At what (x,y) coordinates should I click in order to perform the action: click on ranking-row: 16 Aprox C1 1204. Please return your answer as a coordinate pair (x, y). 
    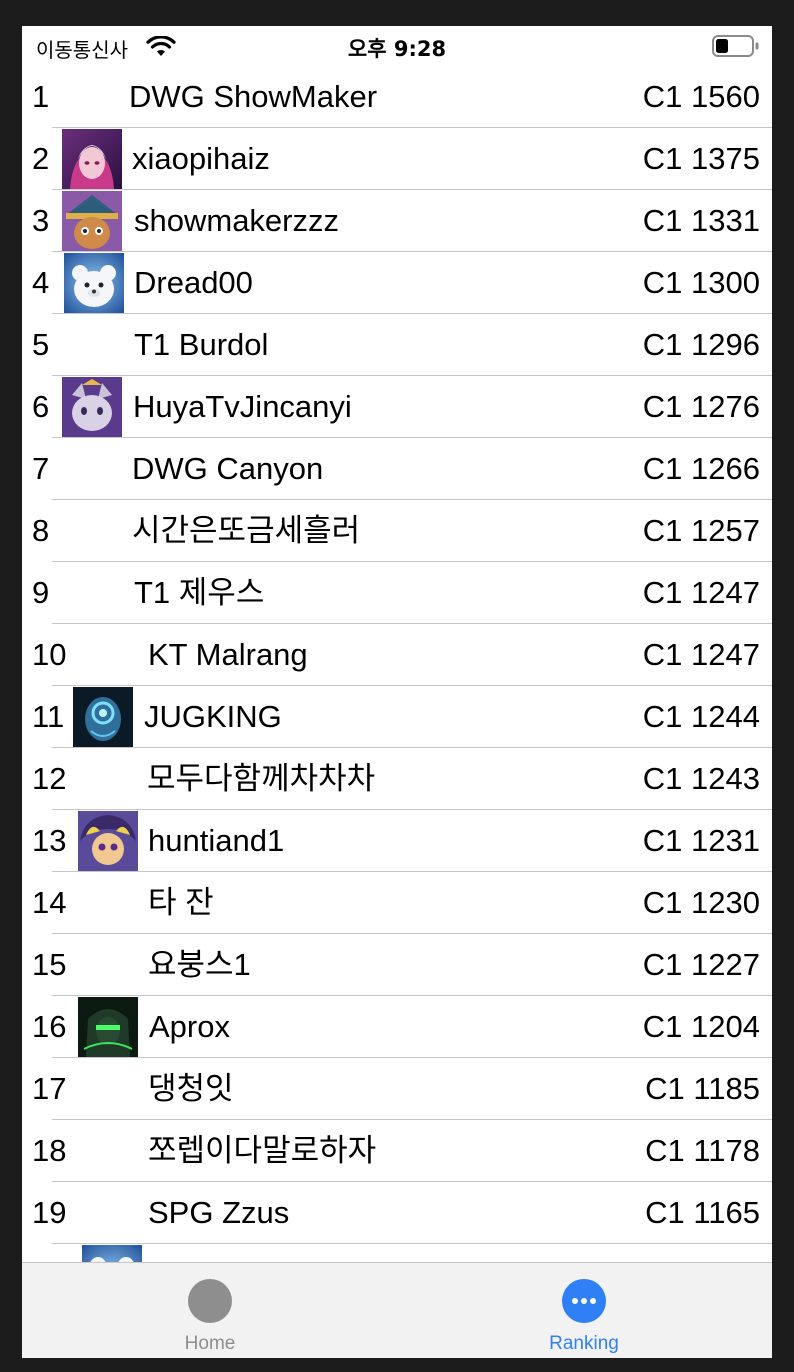
    Looking at the image, I should click on (397, 1027).